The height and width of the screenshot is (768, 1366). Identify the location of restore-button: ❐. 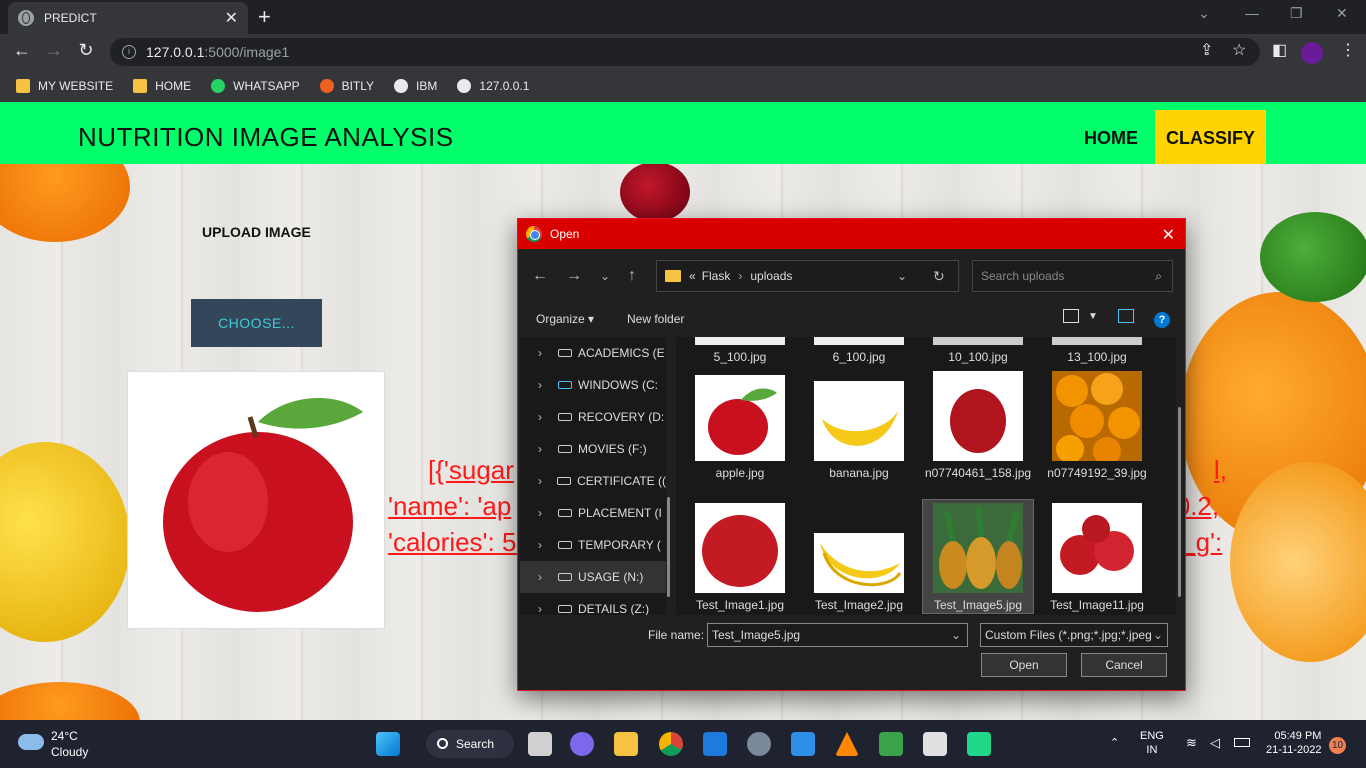
(1296, 13).